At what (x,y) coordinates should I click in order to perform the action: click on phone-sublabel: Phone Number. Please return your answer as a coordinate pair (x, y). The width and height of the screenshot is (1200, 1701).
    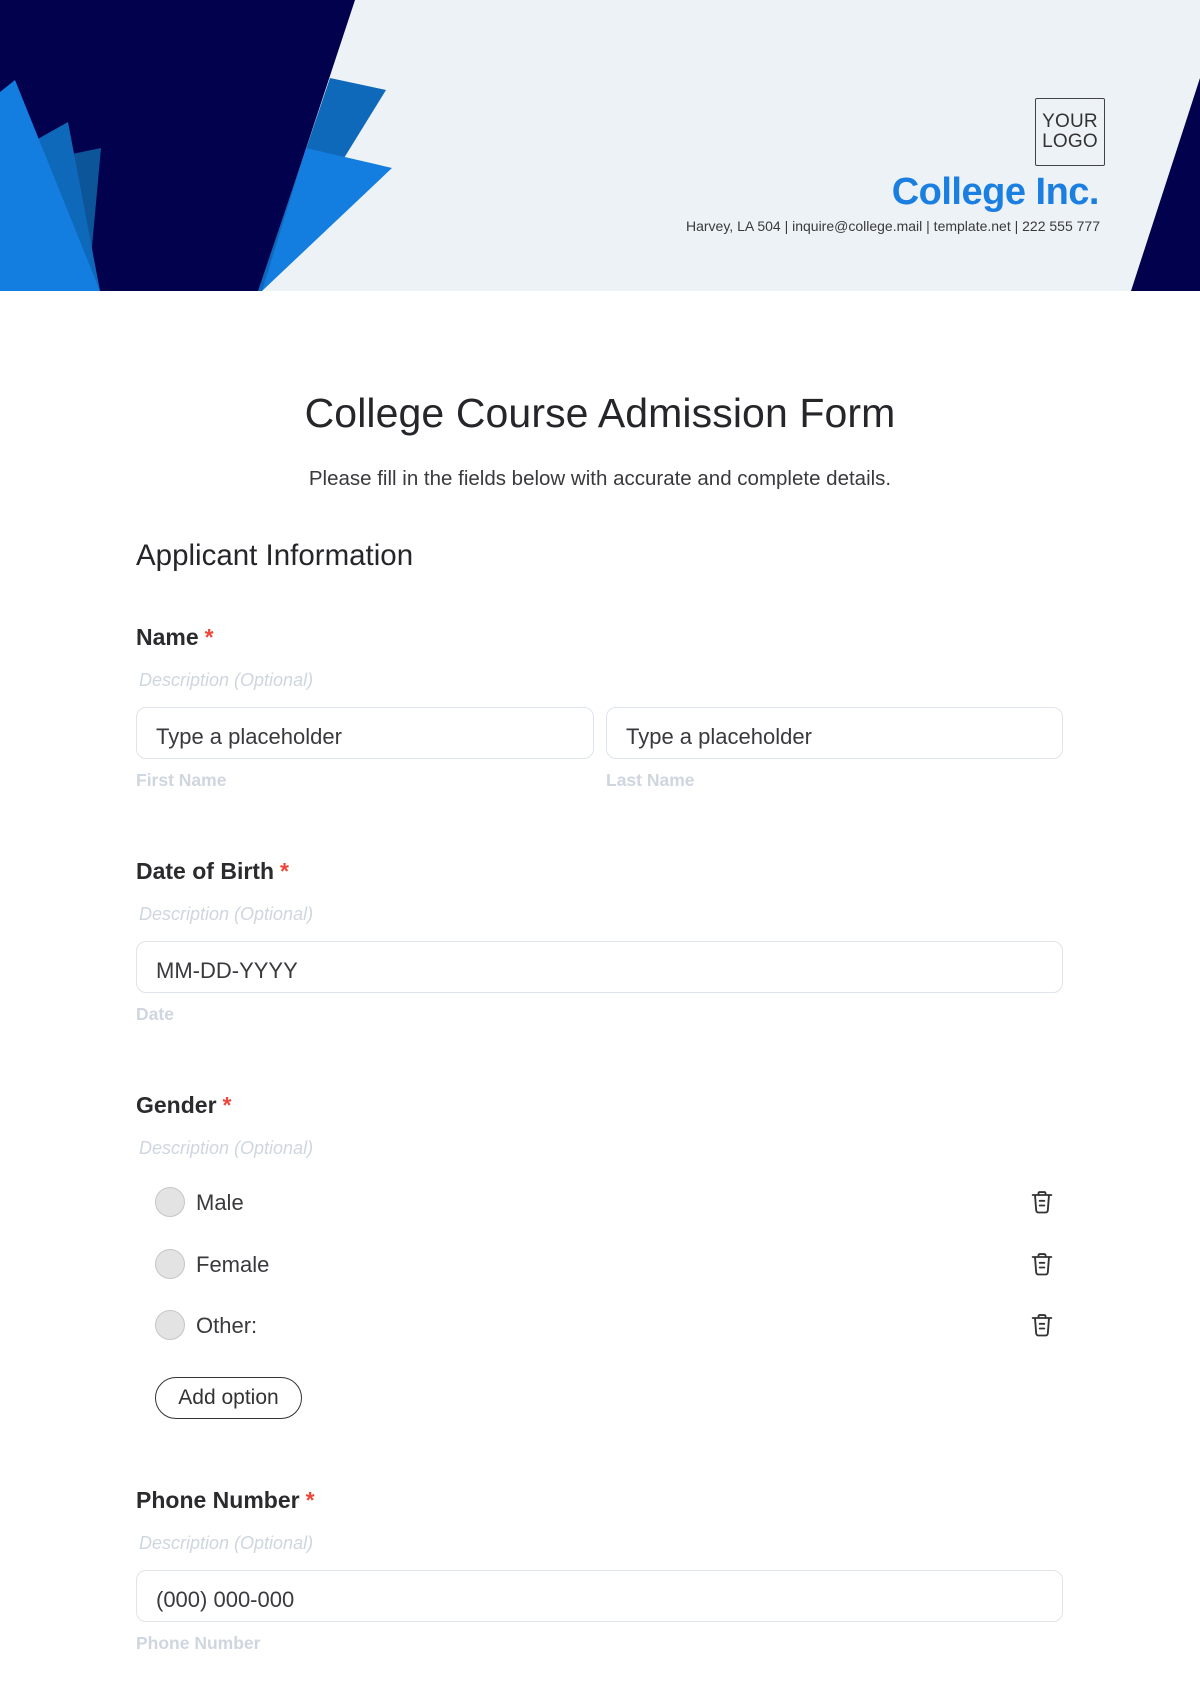
    Looking at the image, I should click on (198, 1643).